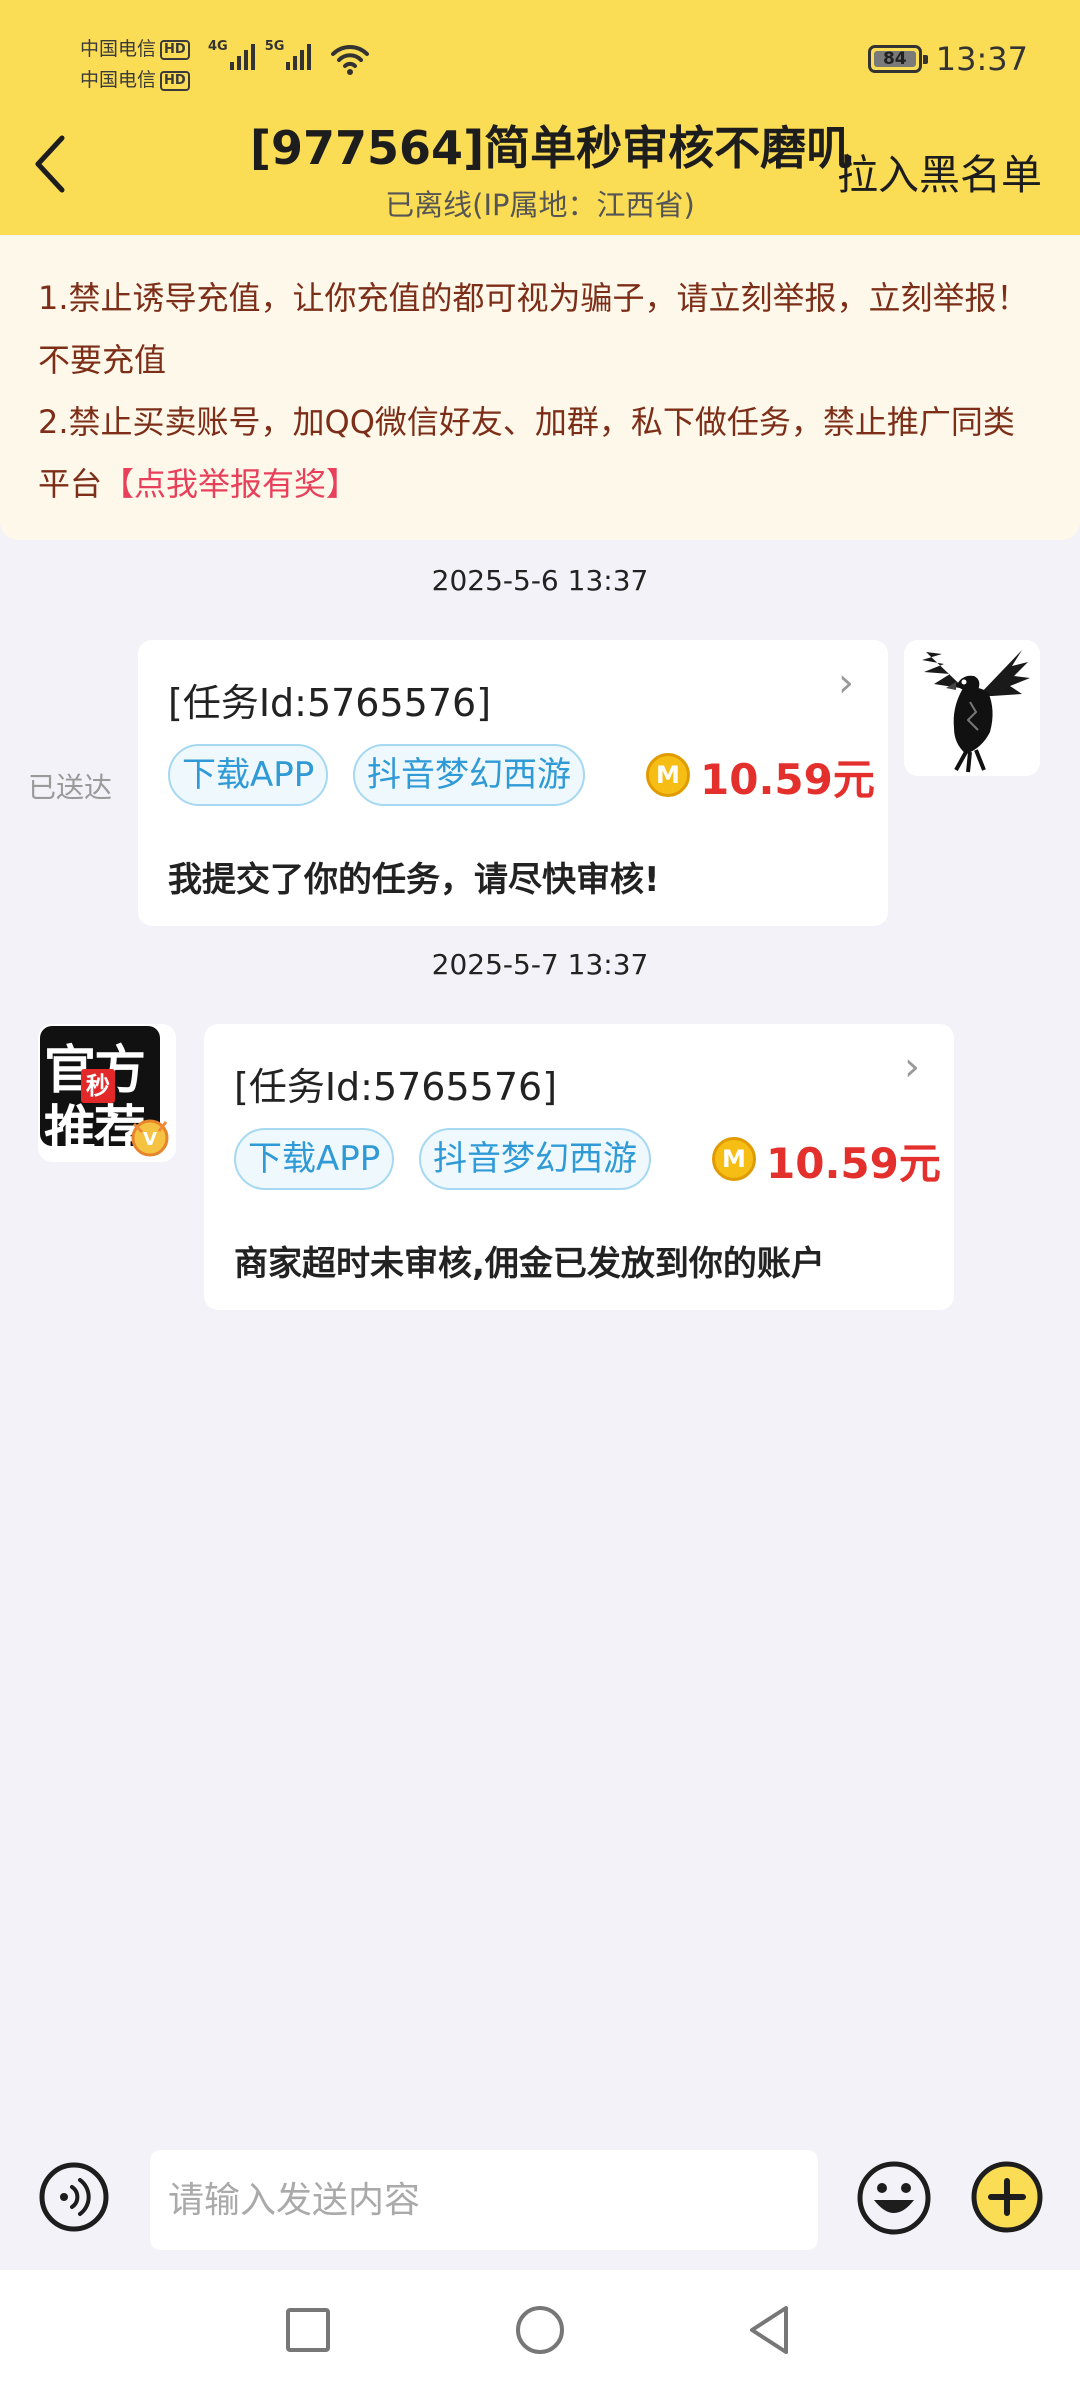 The height and width of the screenshot is (2388, 1080). What do you see at coordinates (135, 65) in the screenshot?
I see `carrier-info: 中国电信 HD 中国电信 HD` at bounding box center [135, 65].